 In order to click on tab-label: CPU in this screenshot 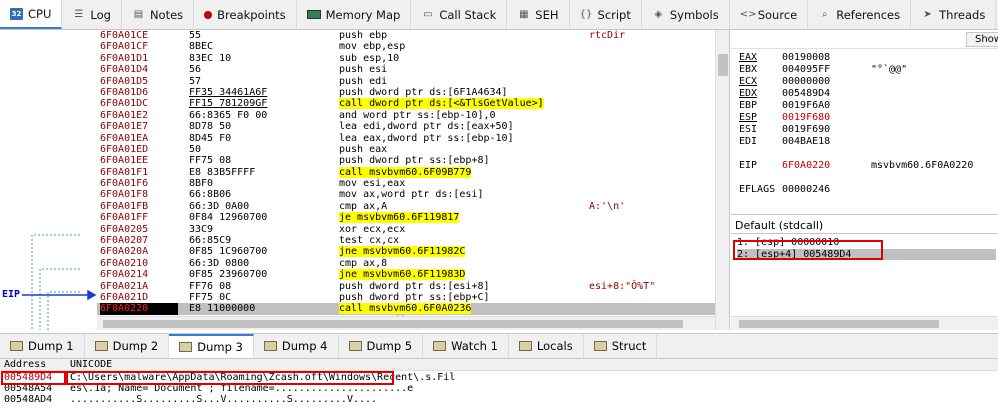, I will do `click(40, 13)`.